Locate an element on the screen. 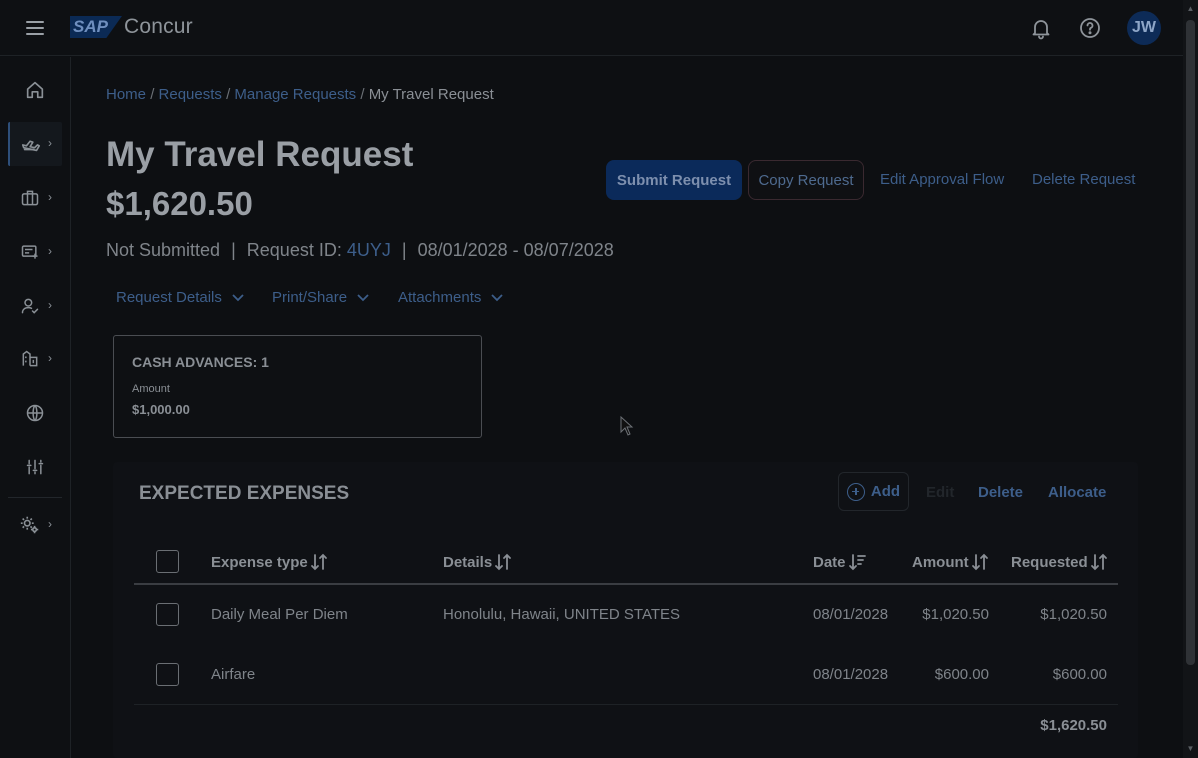 The image size is (1198, 758). edit-expense-button: Edit is located at coordinates (940, 492).